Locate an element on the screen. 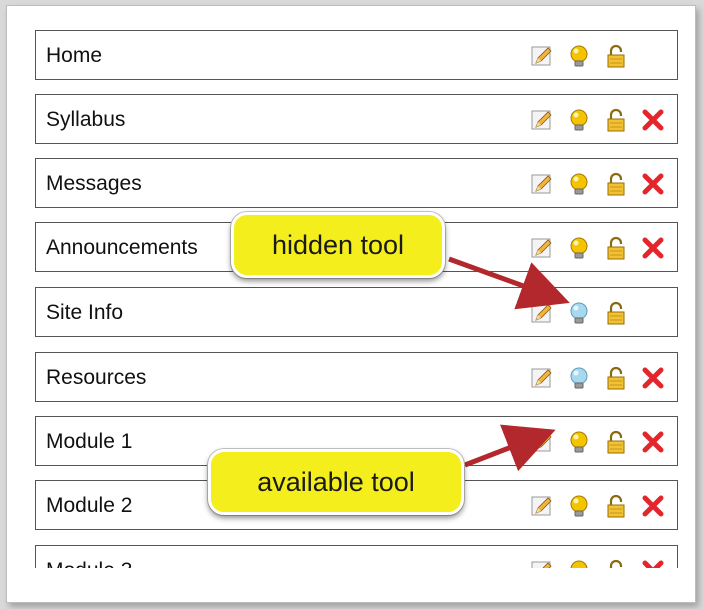 This screenshot has width=704, height=609. tool-row-site-info: Site Info is located at coordinates (356, 312).